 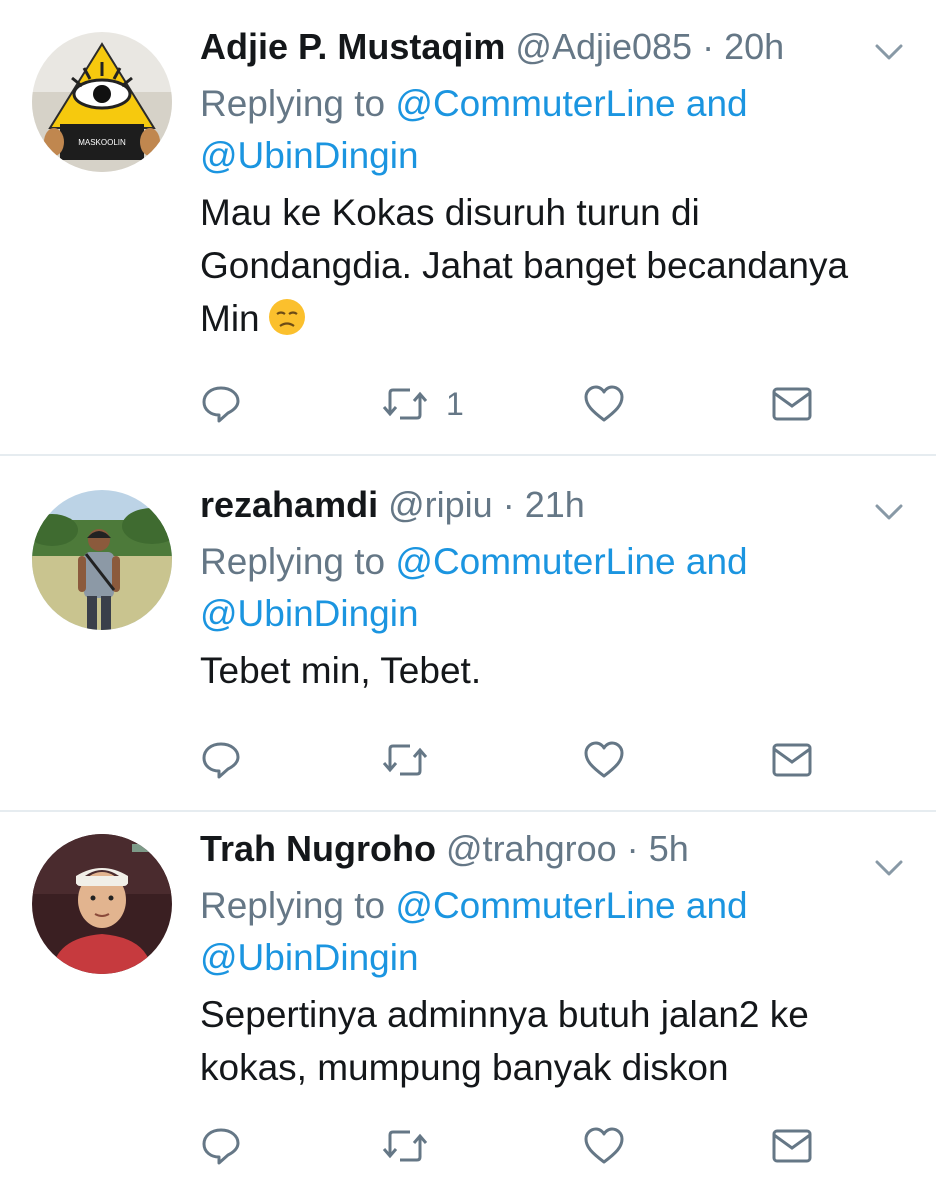 I want to click on display-name: Adjie P. Mustaqim, so click(x=352, y=46).